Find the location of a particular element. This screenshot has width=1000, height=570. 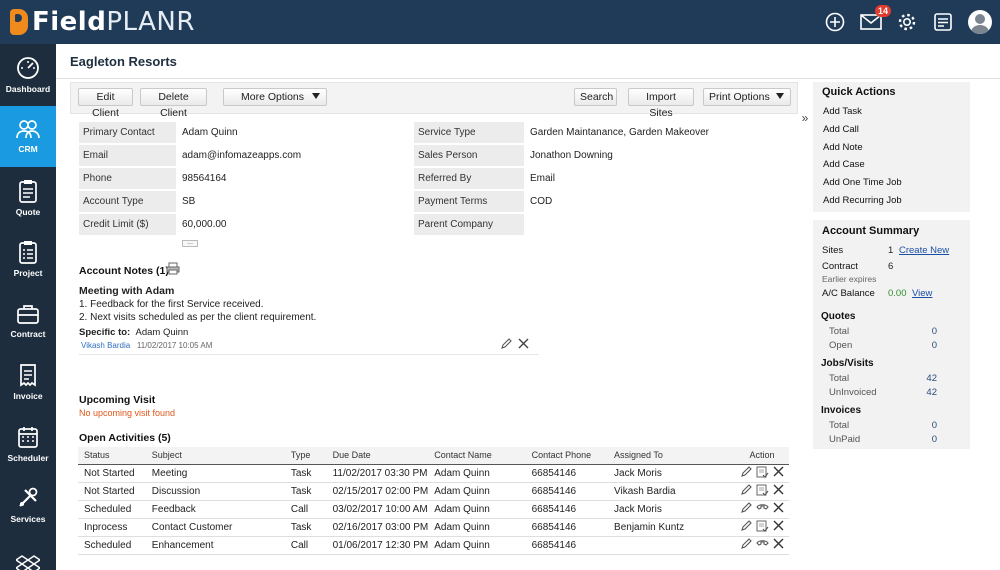

status-cell: Scheduled is located at coordinates (112, 545).